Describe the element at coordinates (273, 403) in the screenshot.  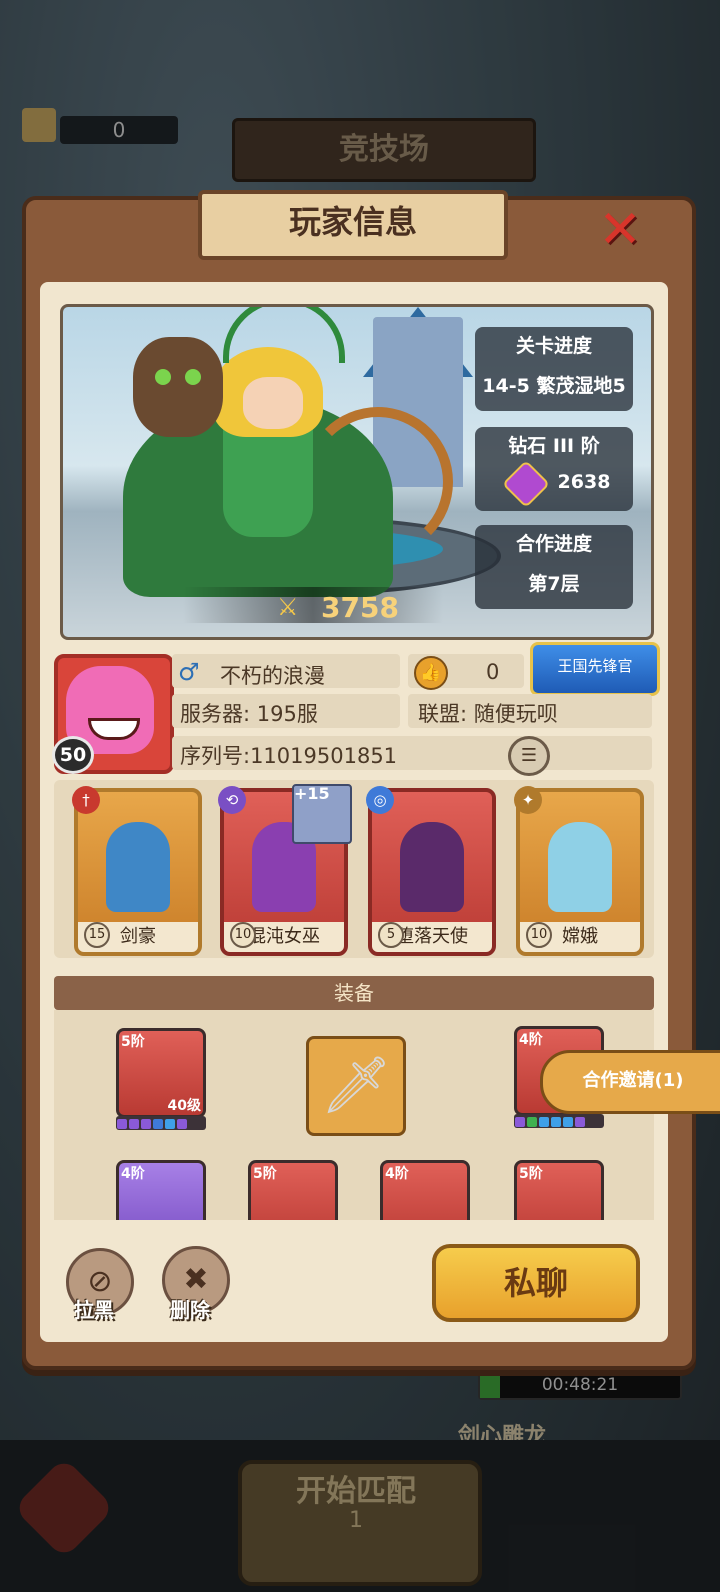
I see `hero-face` at that location.